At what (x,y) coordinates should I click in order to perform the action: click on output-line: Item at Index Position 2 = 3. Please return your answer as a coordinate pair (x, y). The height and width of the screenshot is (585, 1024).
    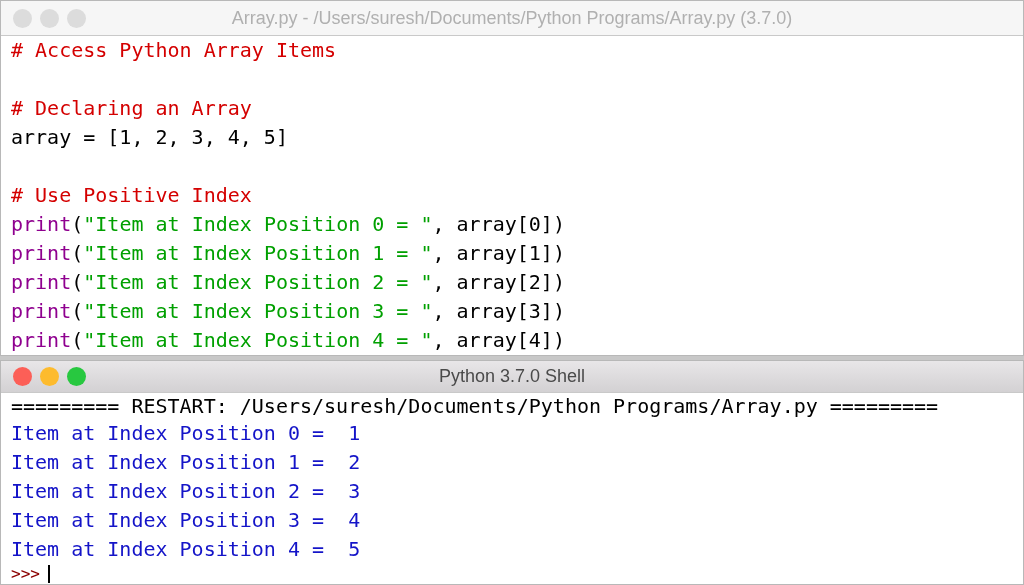
    Looking at the image, I should click on (186, 491).